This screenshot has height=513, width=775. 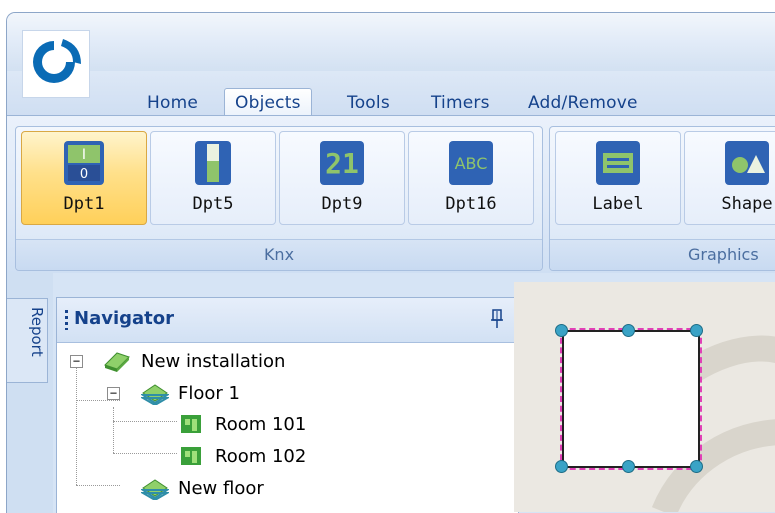 I want to click on resize-handle-top-right, so click(x=696, y=330).